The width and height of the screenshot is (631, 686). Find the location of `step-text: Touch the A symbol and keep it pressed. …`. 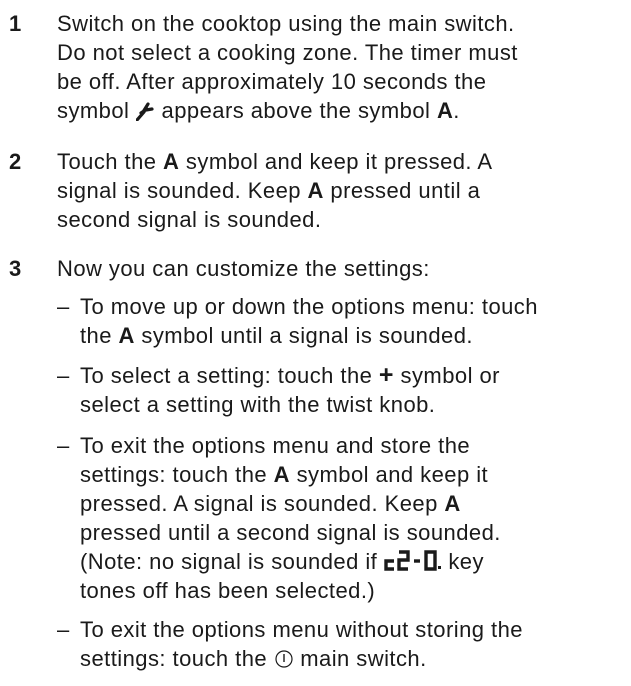

step-text: Touch the A symbol and keep it pressed. … is located at coordinates (341, 190).